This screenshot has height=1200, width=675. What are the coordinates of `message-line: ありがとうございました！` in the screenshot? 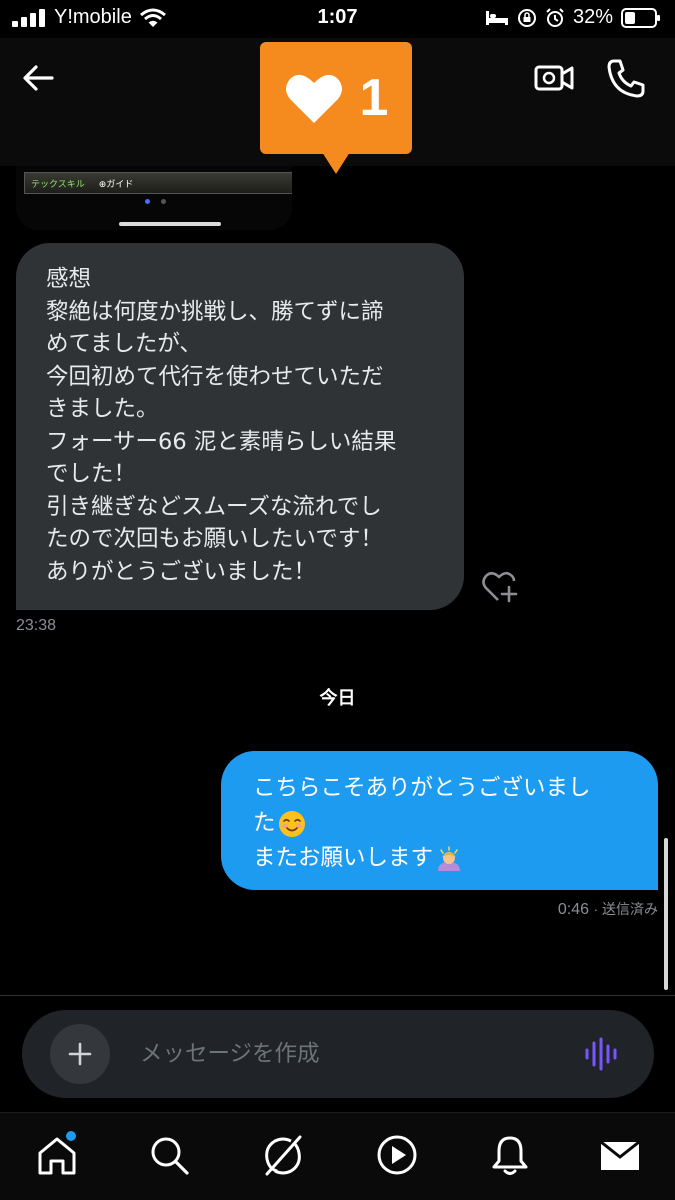 It's located at (181, 571).